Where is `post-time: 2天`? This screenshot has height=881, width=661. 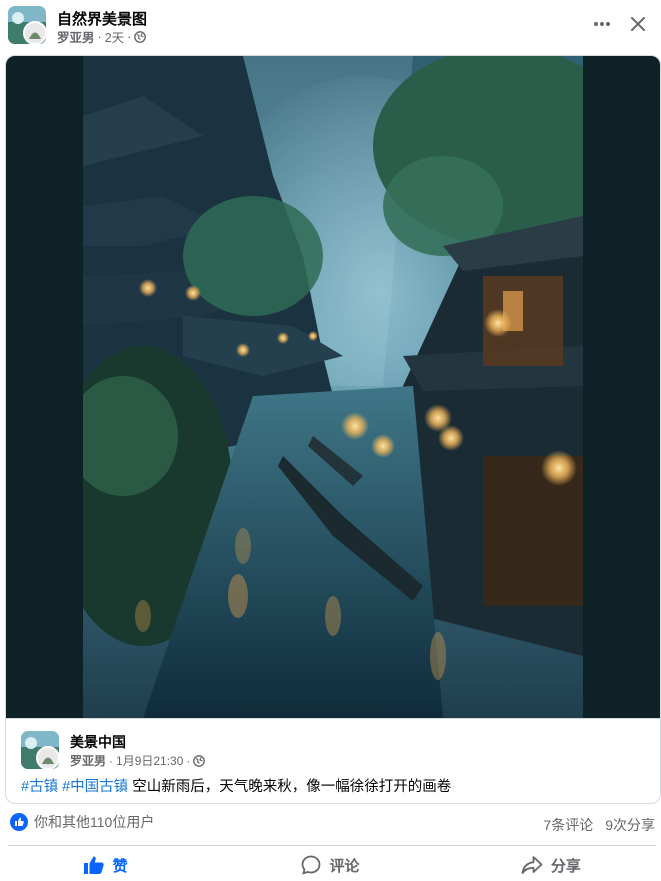
post-time: 2天 is located at coordinates (114, 36).